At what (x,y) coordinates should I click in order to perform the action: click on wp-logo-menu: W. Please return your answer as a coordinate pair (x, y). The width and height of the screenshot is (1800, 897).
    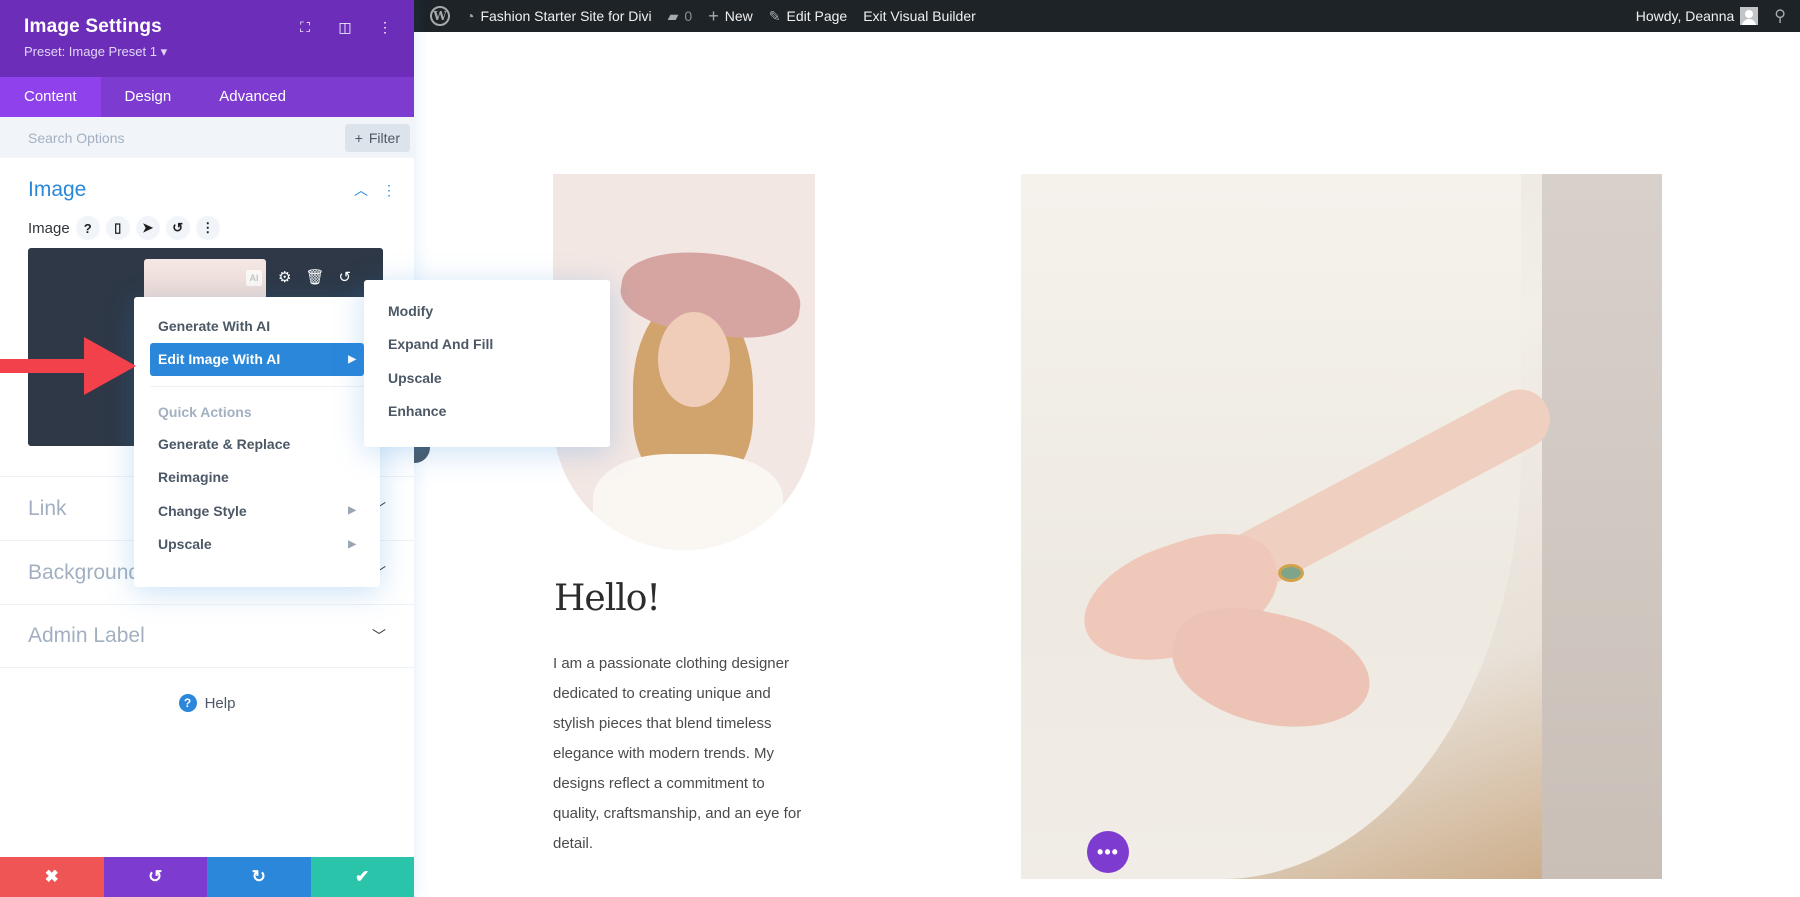
    Looking at the image, I should click on (436, 16).